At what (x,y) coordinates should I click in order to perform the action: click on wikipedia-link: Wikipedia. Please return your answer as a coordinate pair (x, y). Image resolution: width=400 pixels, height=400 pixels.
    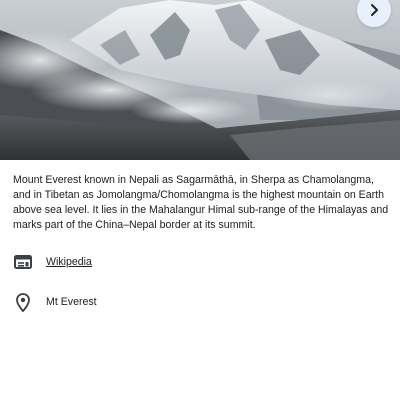
    Looking at the image, I should click on (69, 262).